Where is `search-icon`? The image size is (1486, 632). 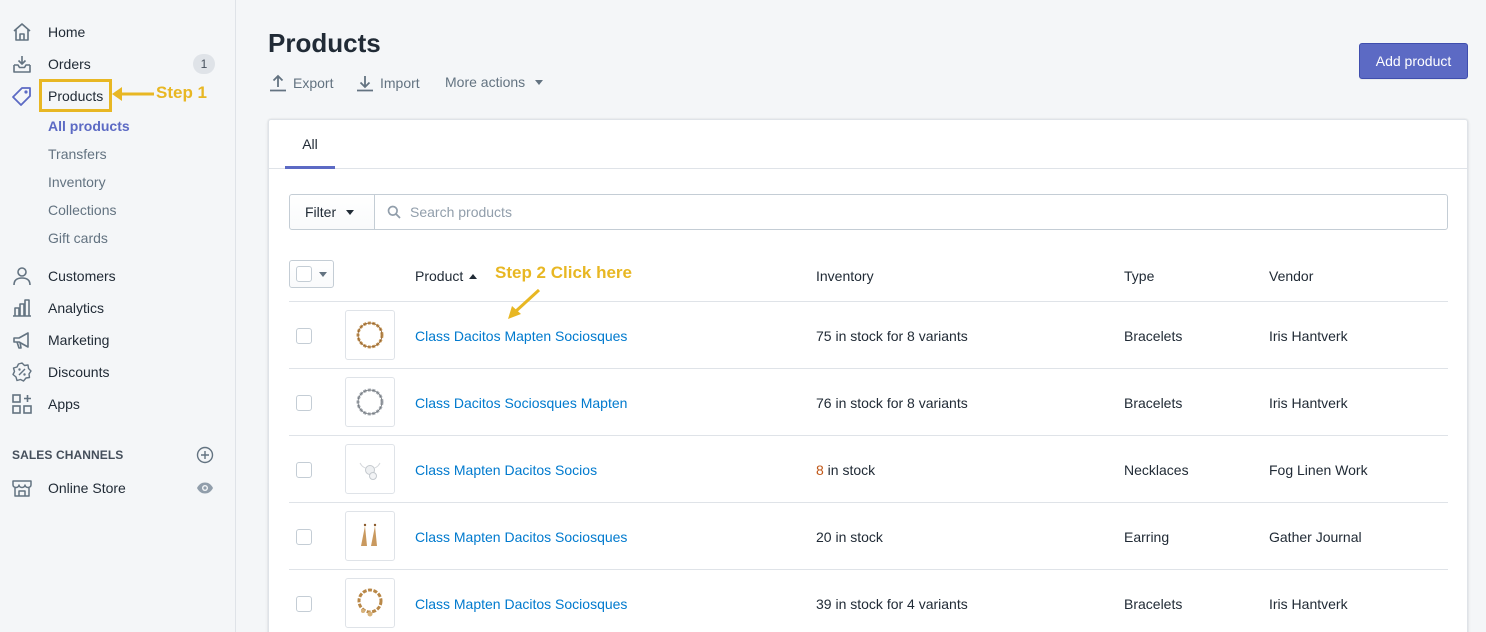
search-icon is located at coordinates (394, 212).